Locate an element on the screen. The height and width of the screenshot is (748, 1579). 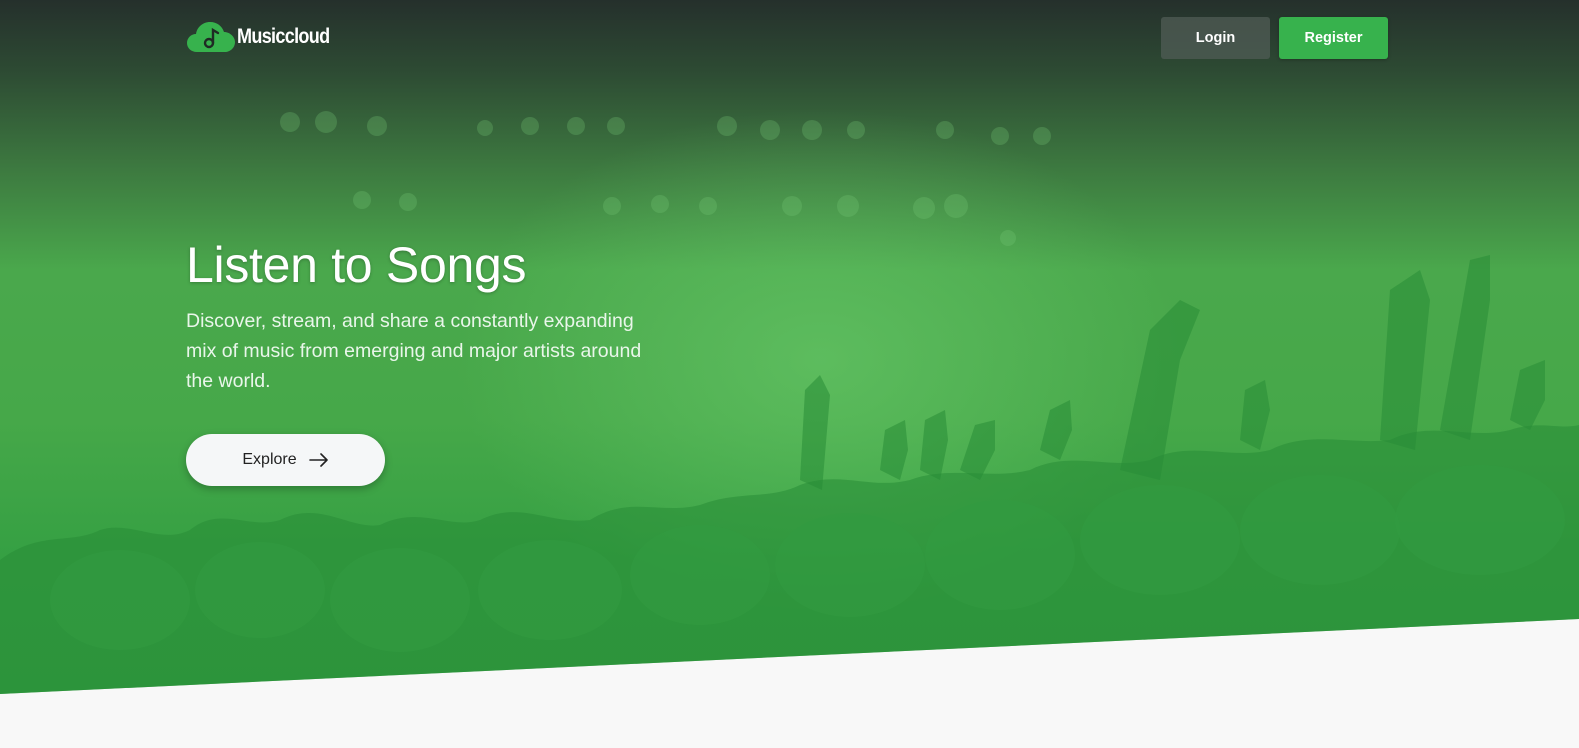
brand: Musiccloud is located at coordinates (266, 37).